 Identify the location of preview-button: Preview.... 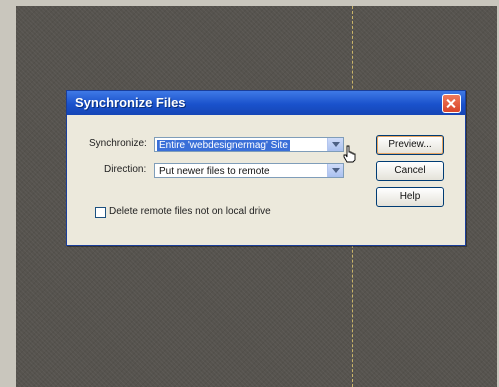
(410, 145).